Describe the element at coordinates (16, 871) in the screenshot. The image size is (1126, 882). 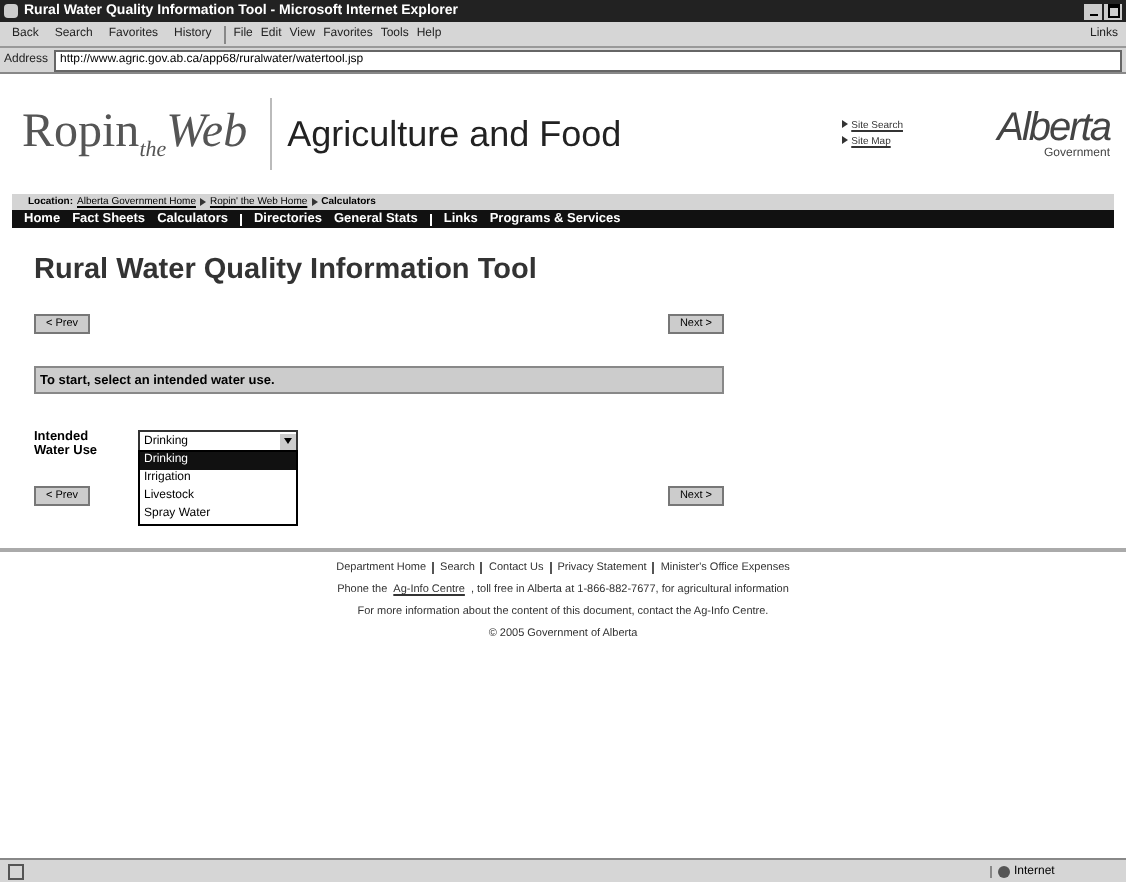
I see `page-icon` at that location.